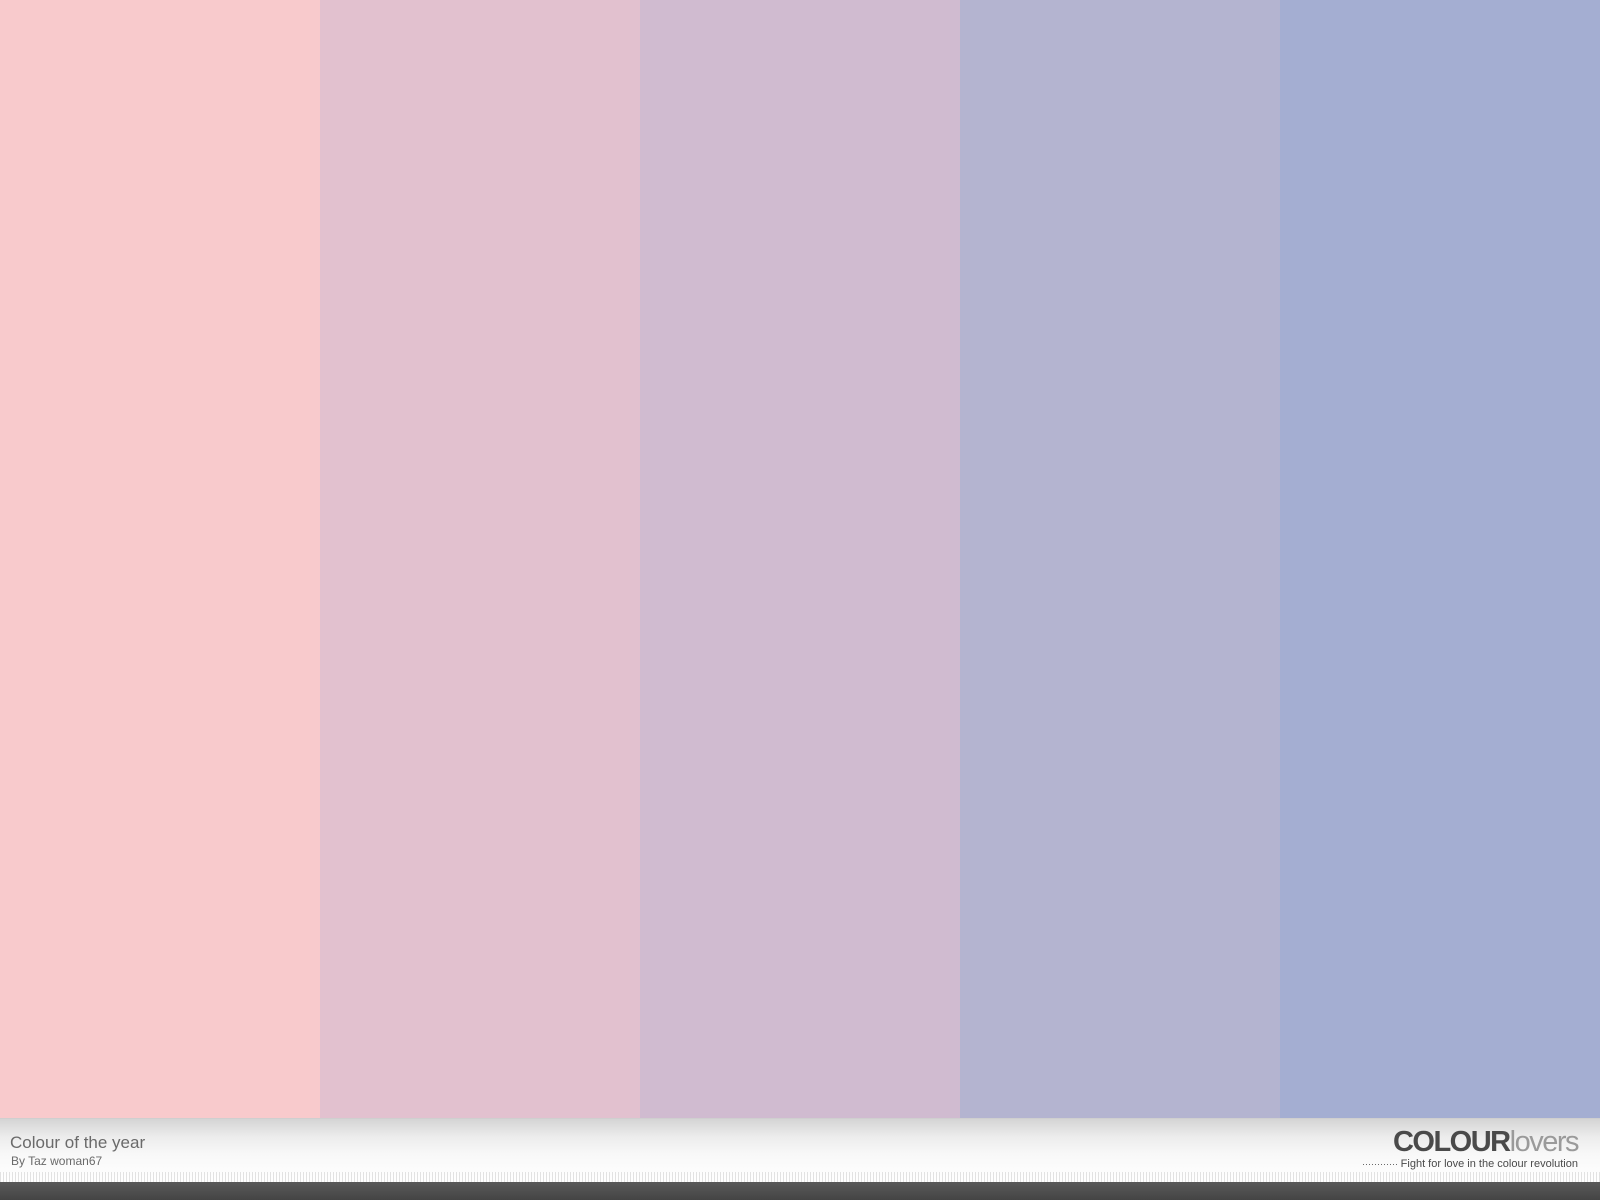 The width and height of the screenshot is (1600, 1200). I want to click on brand-tagline-row: Fight for love in the colour revolution, so click(1470, 1164).